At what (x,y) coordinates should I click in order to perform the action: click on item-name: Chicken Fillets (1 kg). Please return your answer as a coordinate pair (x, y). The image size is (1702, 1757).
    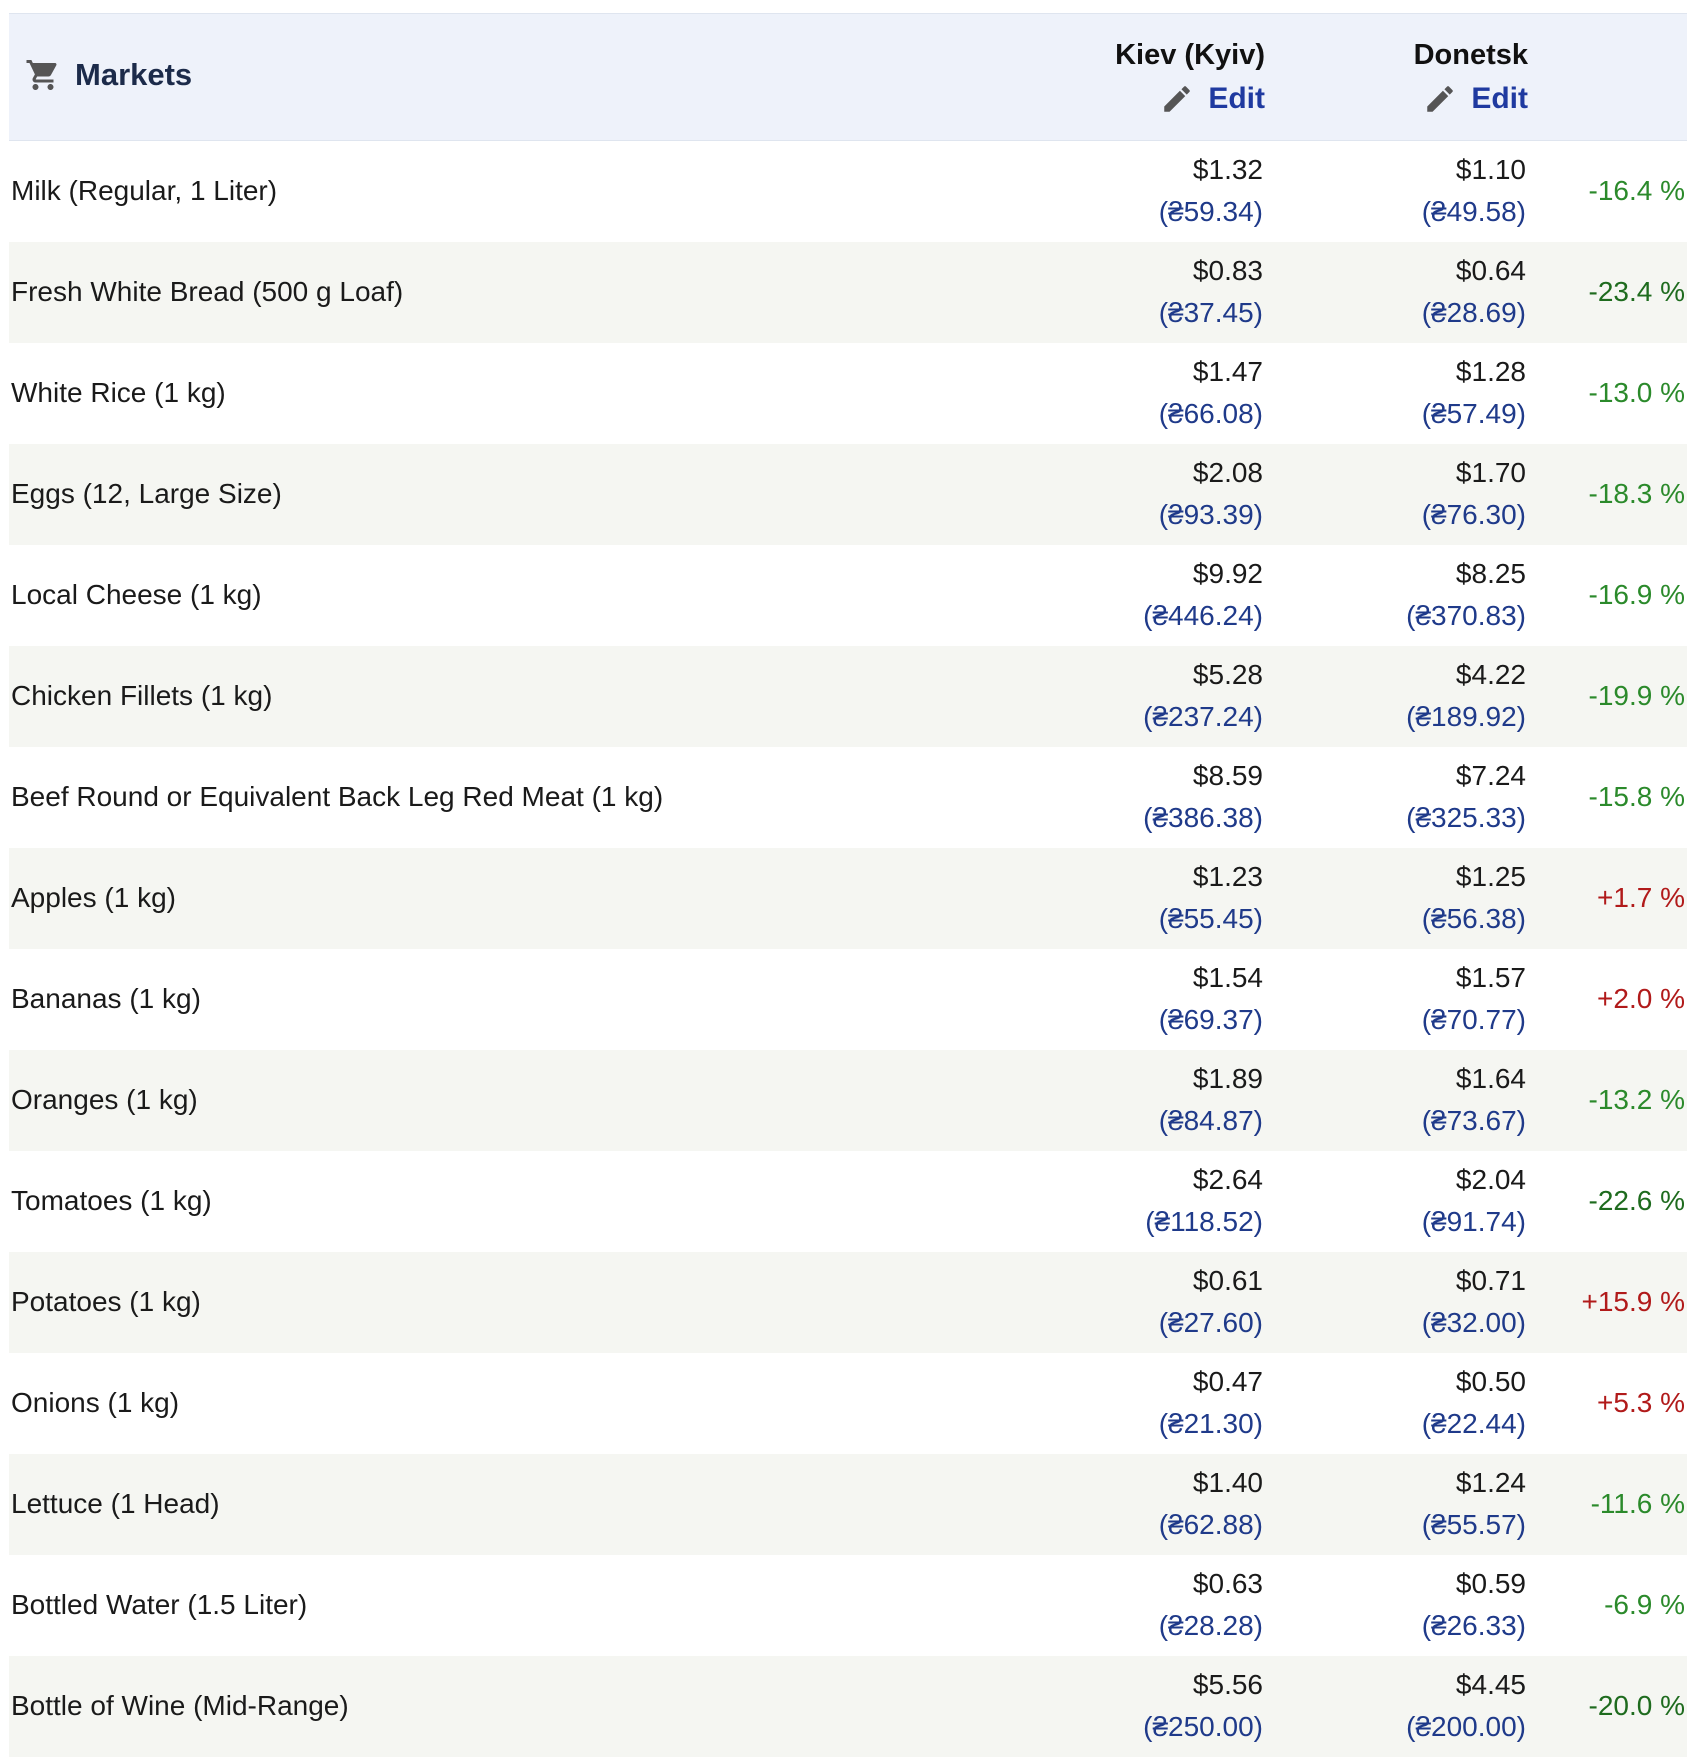
    Looking at the image, I should click on (142, 695).